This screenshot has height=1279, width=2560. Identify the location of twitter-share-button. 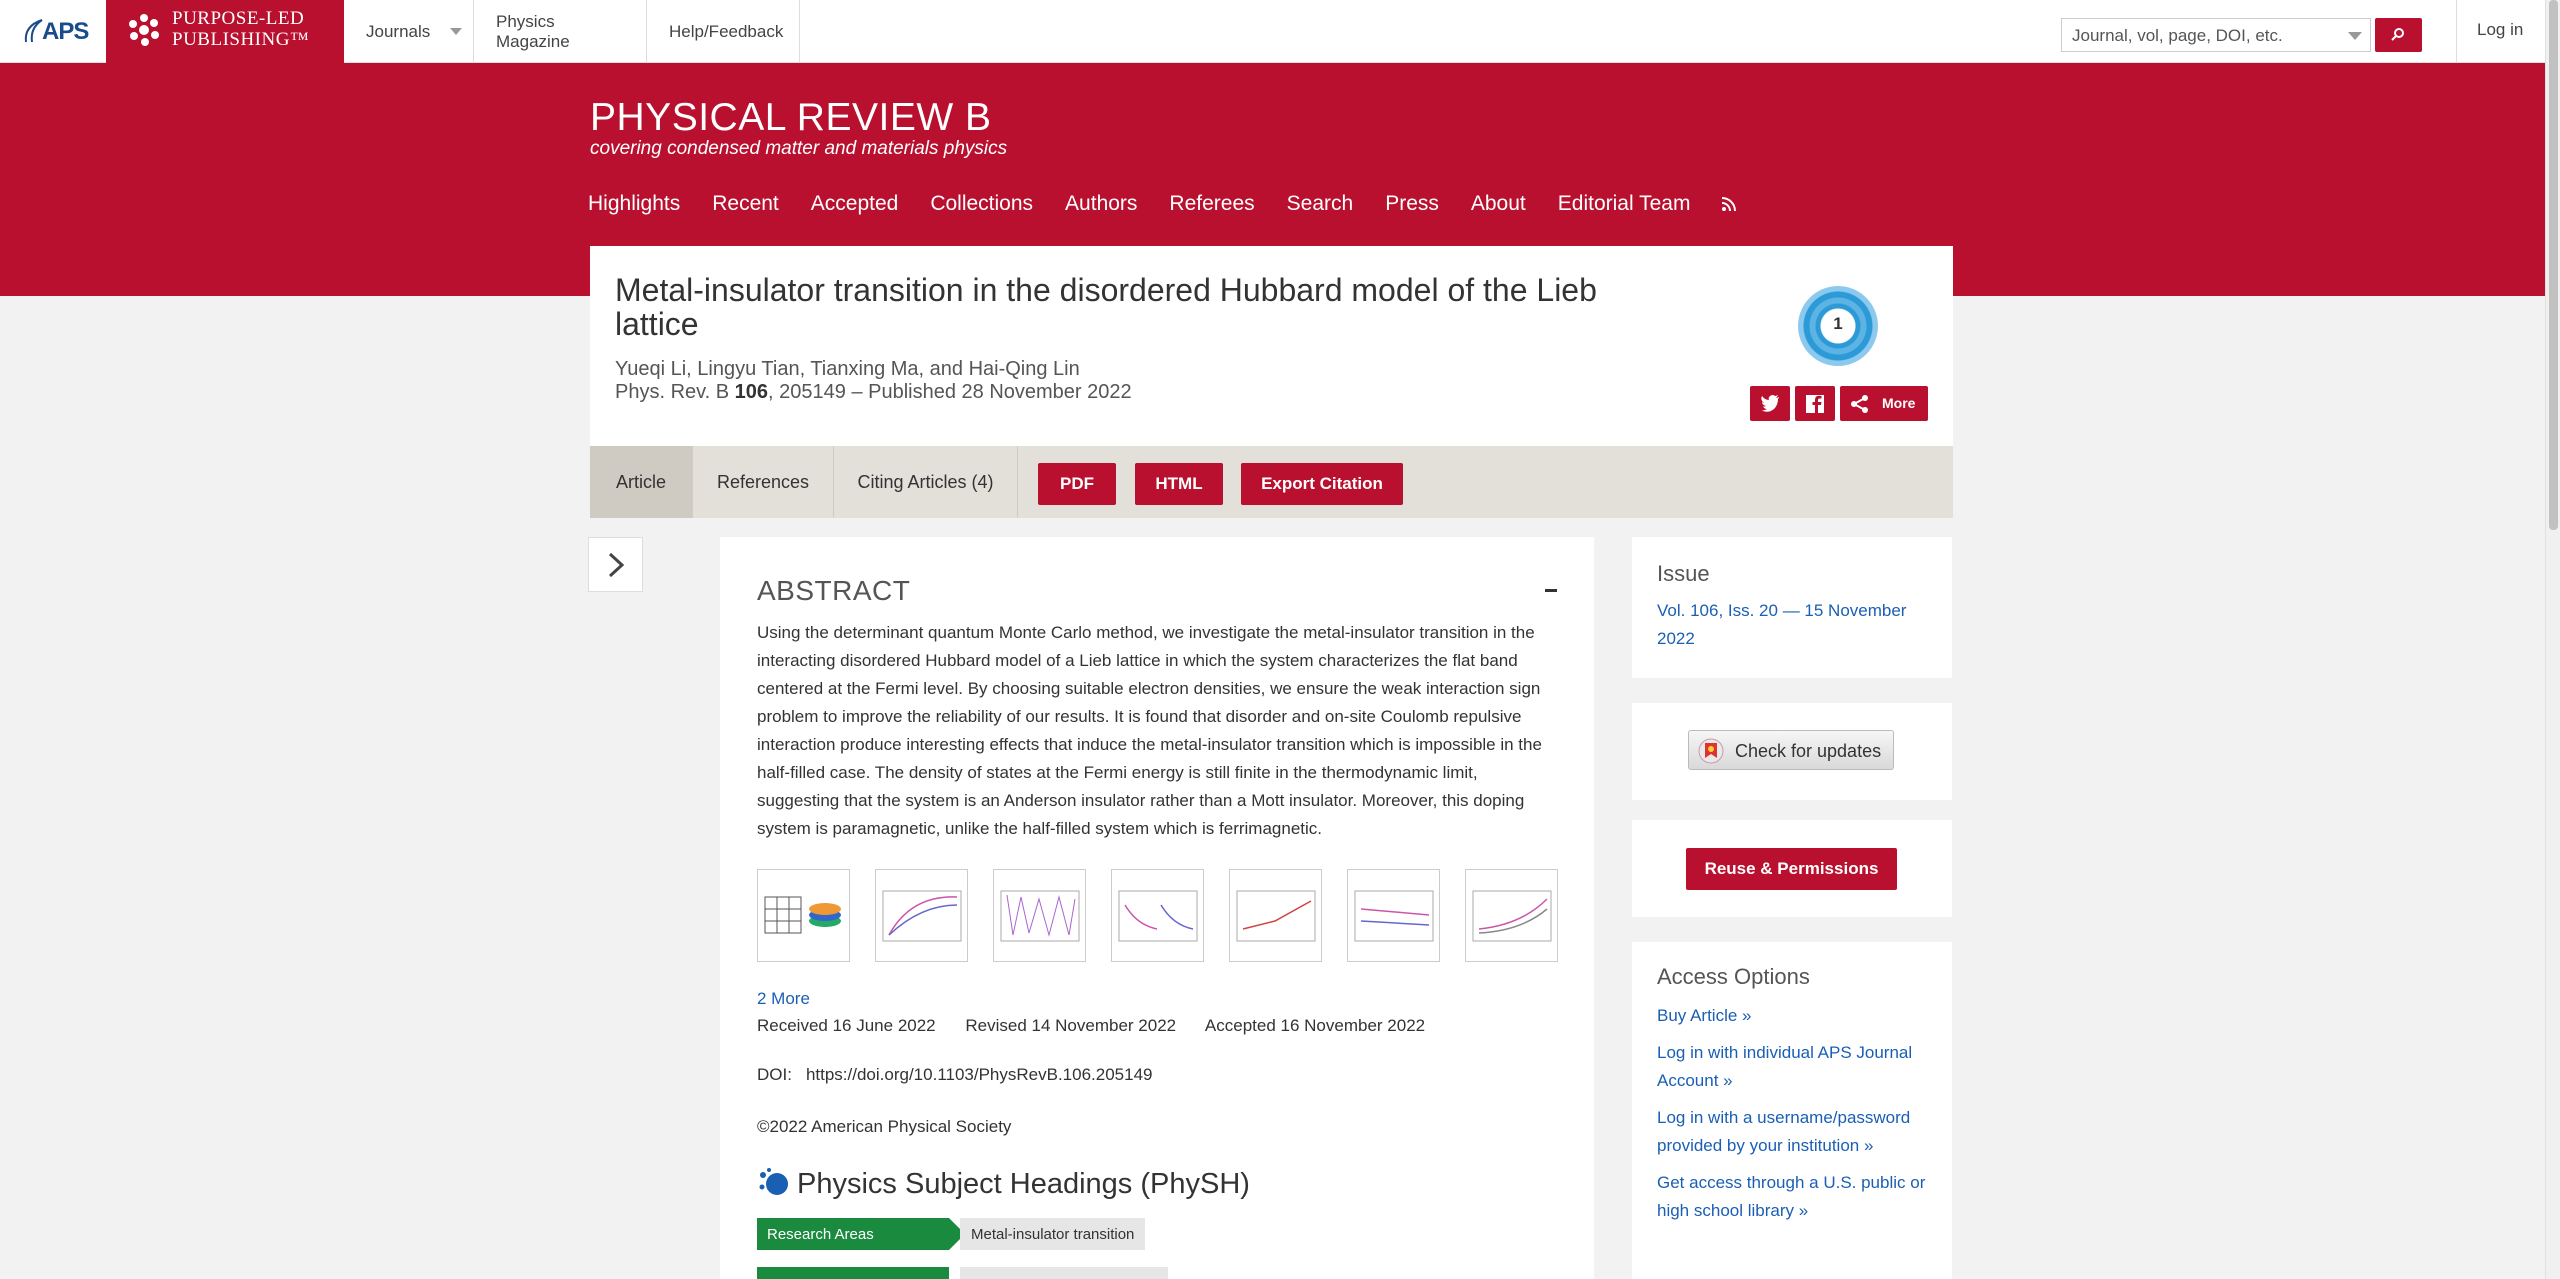
(1770, 403).